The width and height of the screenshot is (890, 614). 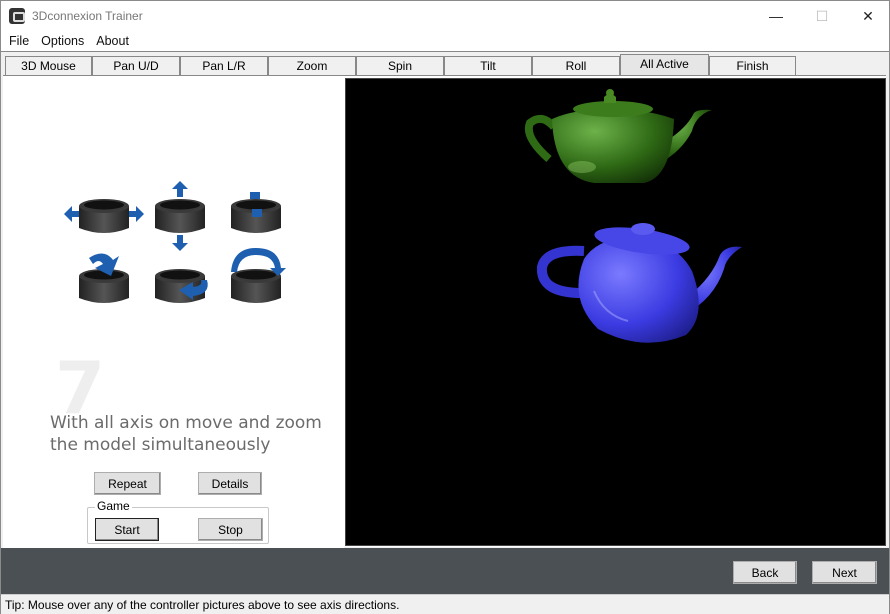 I want to click on stop-button: Stop, so click(x=230, y=529).